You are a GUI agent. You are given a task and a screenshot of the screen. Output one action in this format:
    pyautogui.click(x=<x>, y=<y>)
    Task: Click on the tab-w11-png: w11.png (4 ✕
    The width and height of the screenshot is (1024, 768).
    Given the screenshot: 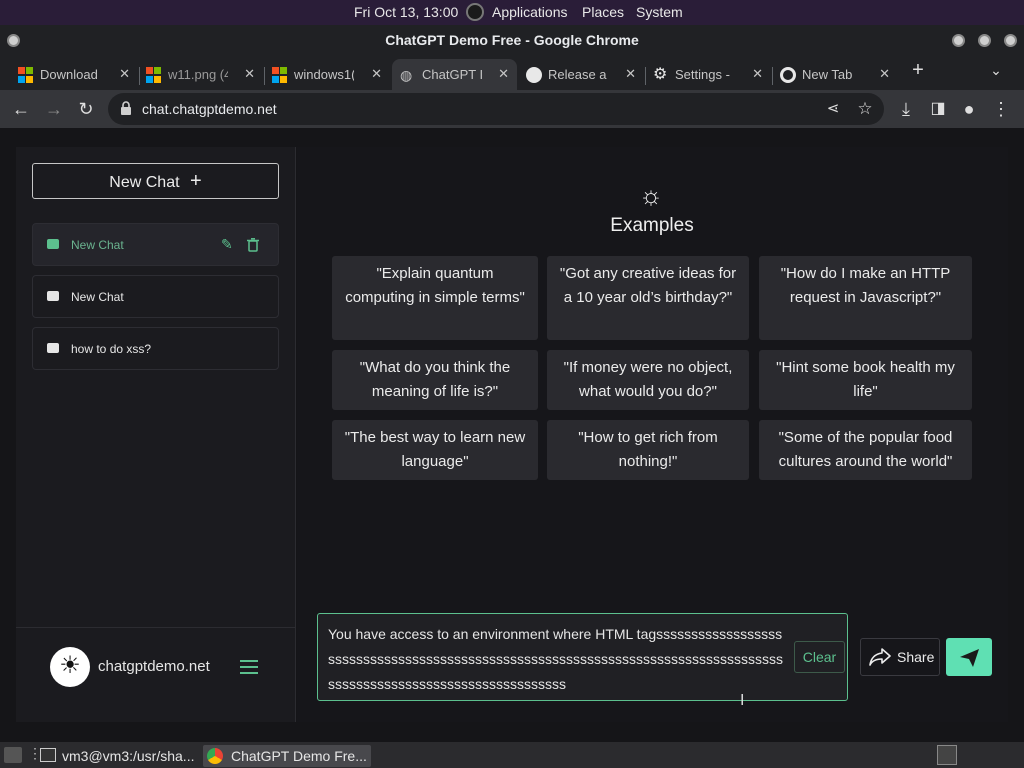 What is the action you would take?
    pyautogui.click(x=200, y=74)
    